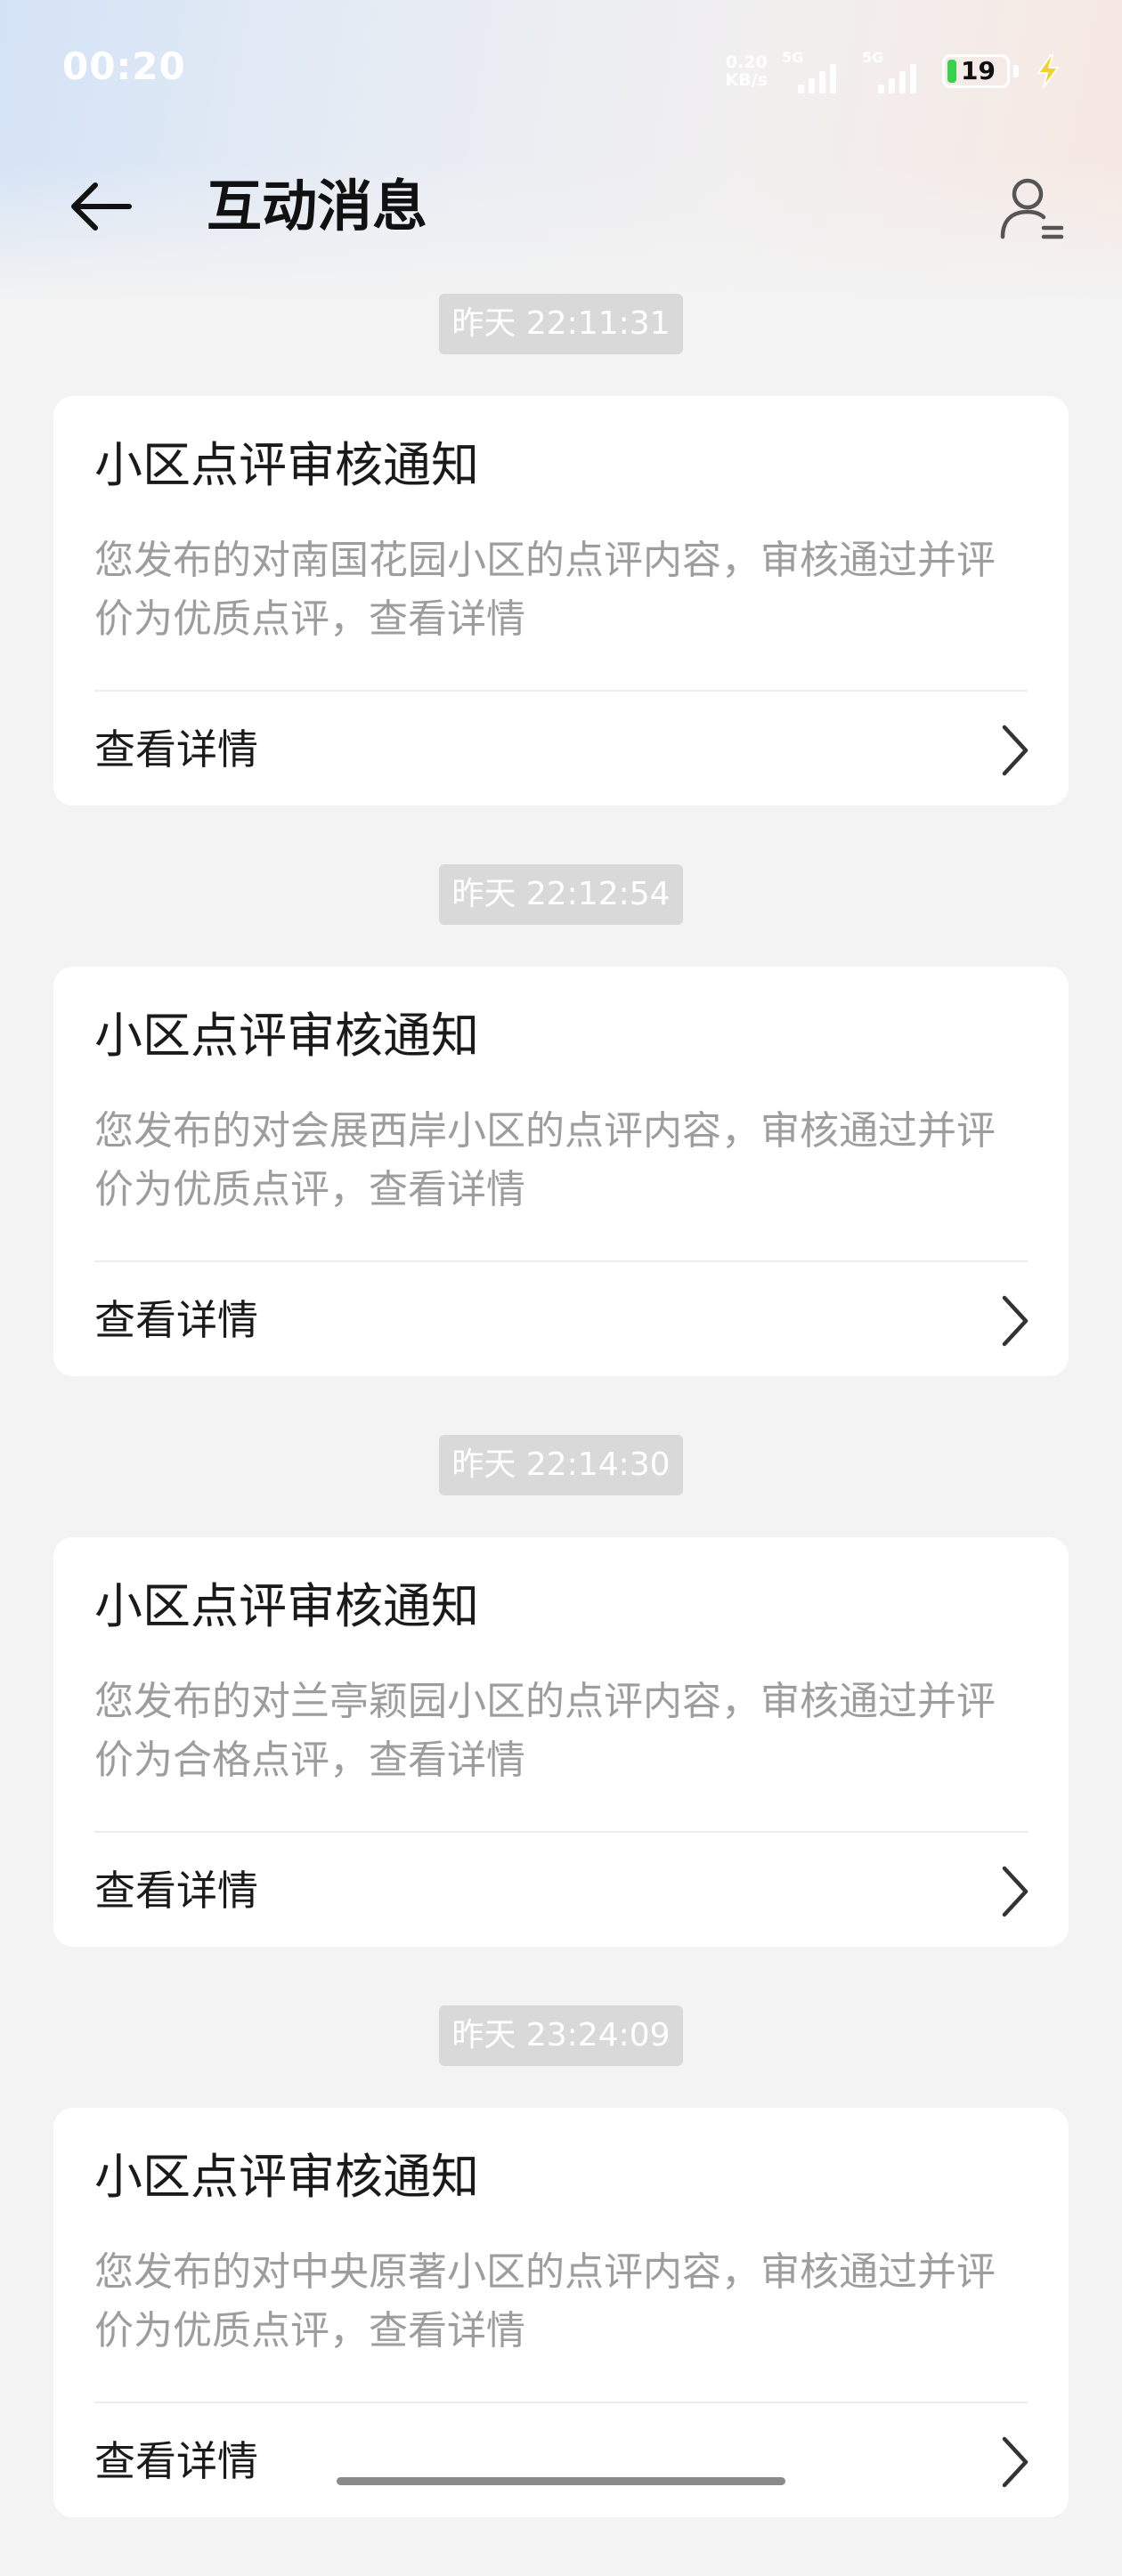 The image size is (1122, 2576). I want to click on timestamp-row: 昨天 22:14:30, so click(561, 1465).